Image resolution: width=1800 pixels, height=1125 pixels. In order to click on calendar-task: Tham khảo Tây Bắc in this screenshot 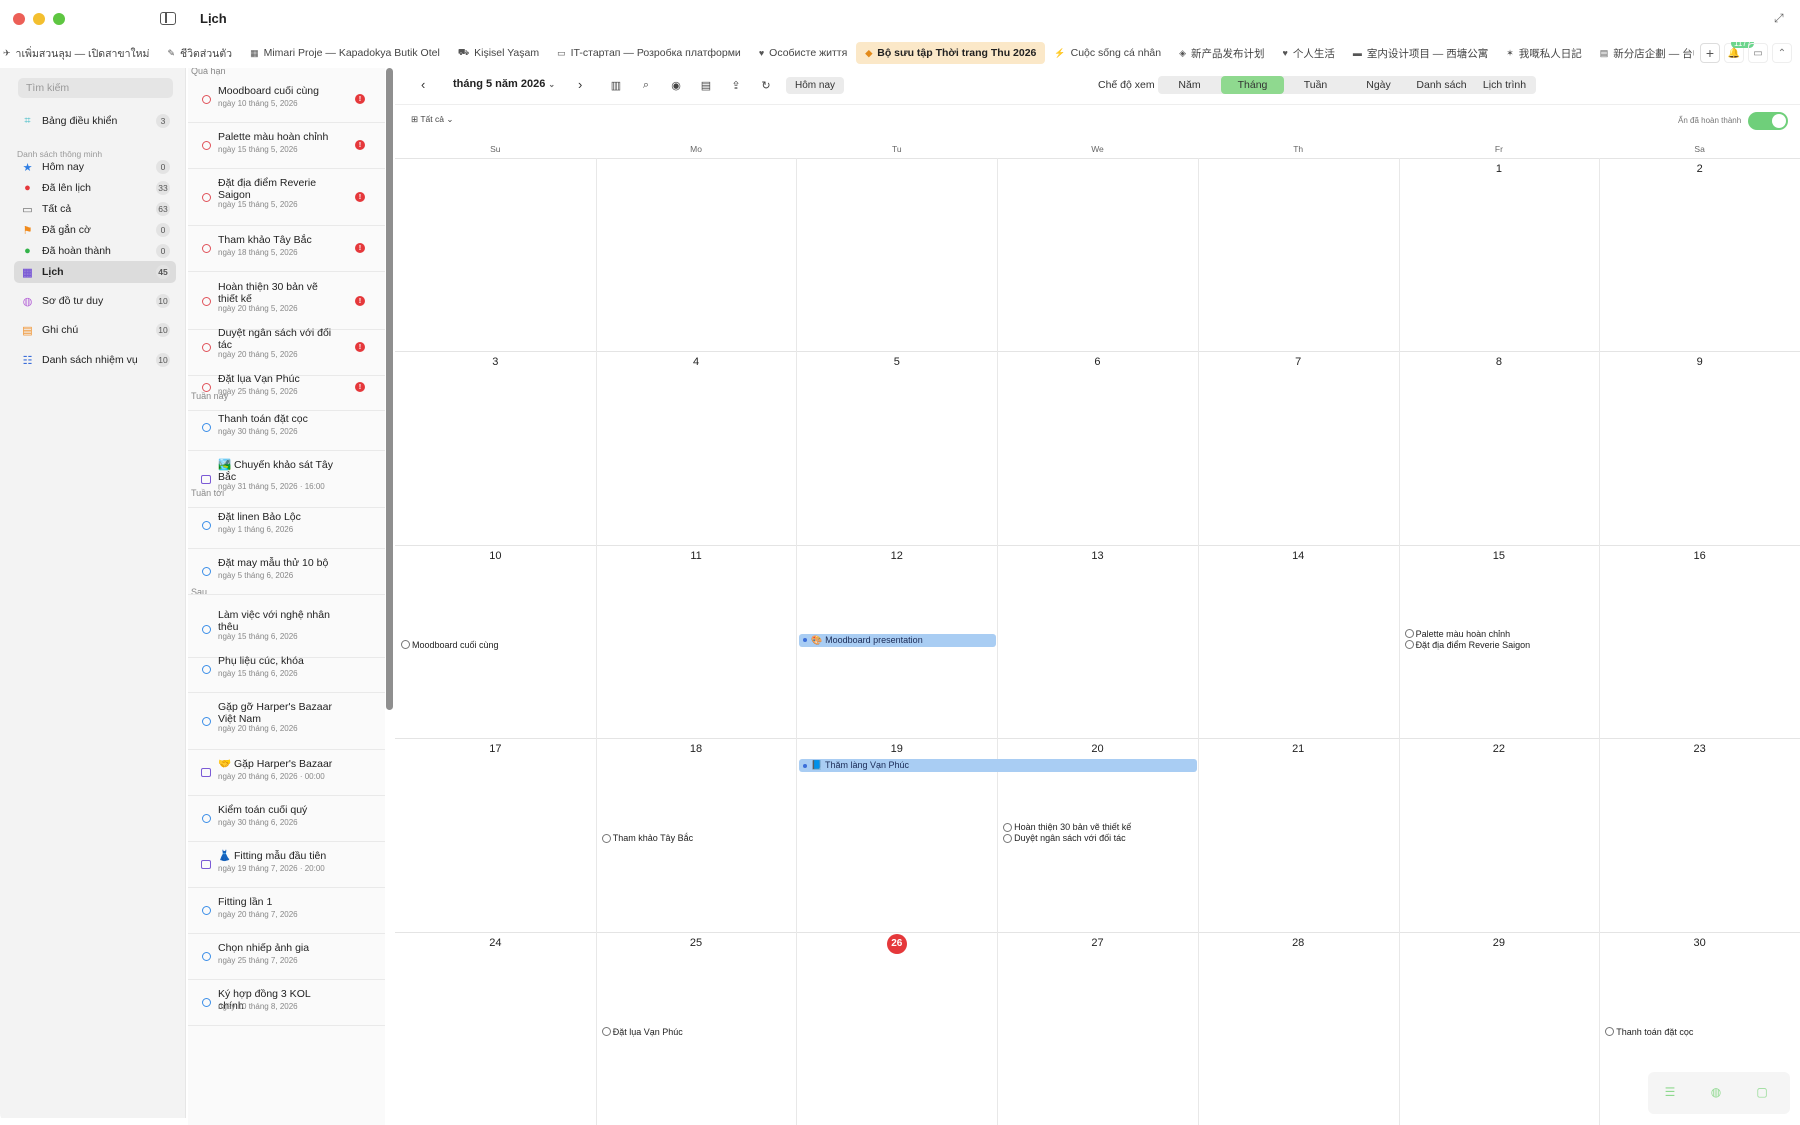, I will do `click(647, 838)`.